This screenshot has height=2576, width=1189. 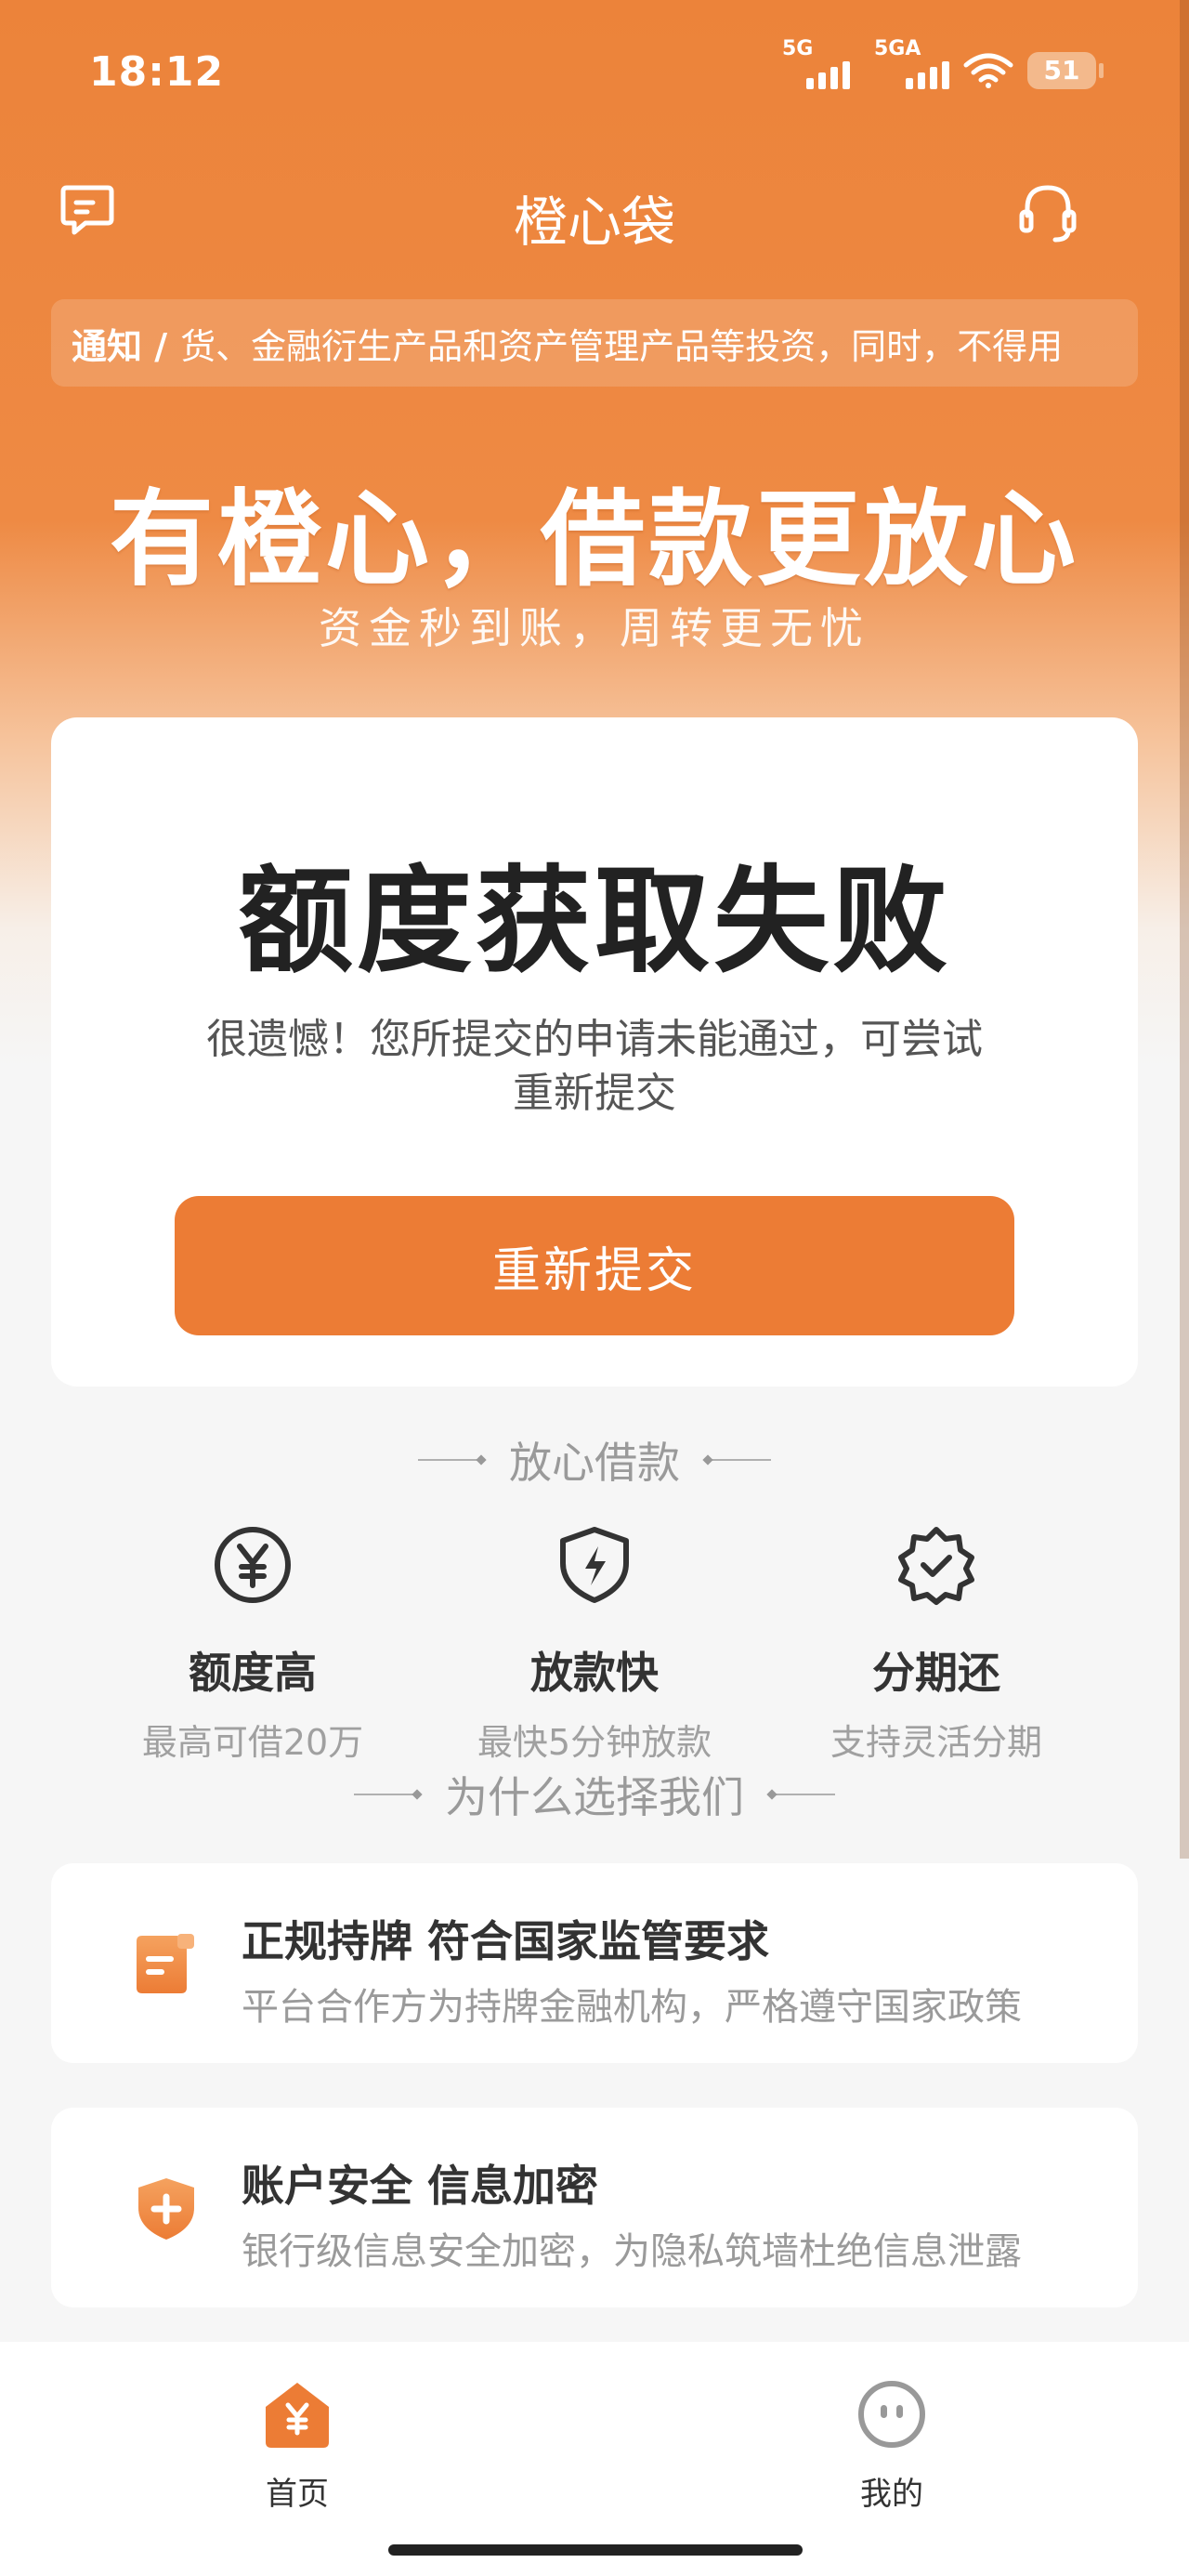 What do you see at coordinates (622, 346) in the screenshot?
I see `notice-text: 货、金融衍生产品和资产管理产品等投资，同时，不得用` at bounding box center [622, 346].